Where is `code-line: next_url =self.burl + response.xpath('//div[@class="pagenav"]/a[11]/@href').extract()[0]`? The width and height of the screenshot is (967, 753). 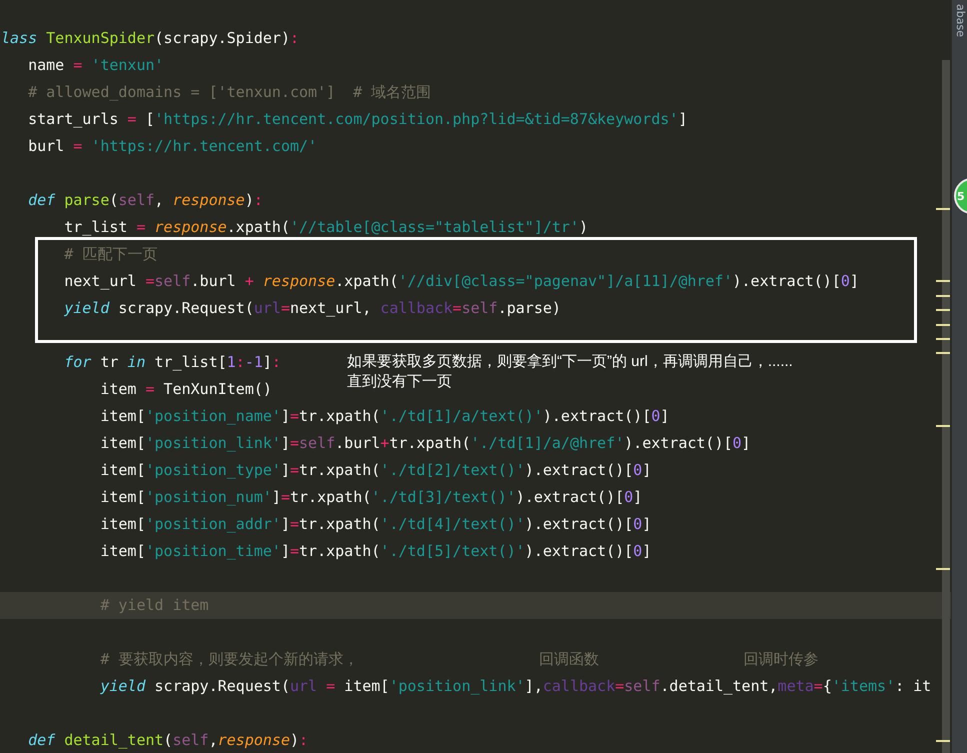 code-line: next_url =self.burl + response.xpath('//div[@class="pagenav"]/a[11]/@href').extract()[0] is located at coordinates (461, 281).